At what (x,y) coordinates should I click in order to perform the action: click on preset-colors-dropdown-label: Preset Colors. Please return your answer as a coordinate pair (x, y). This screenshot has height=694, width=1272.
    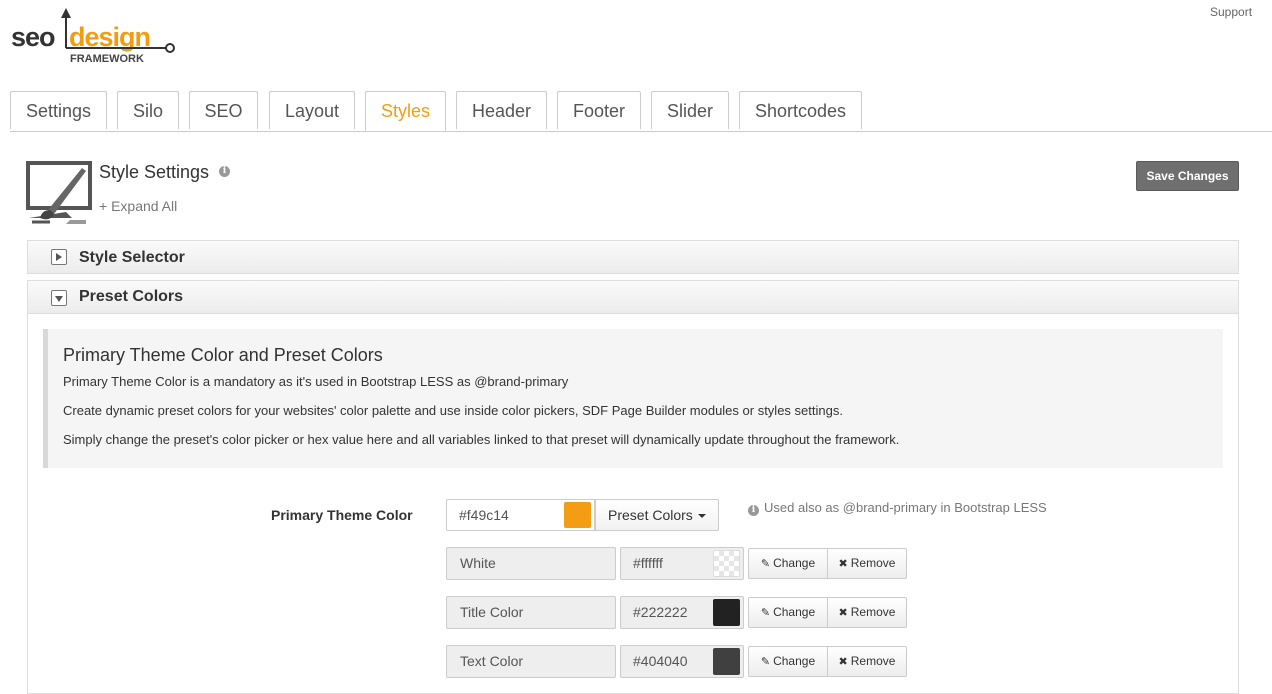
    Looking at the image, I should click on (650, 515).